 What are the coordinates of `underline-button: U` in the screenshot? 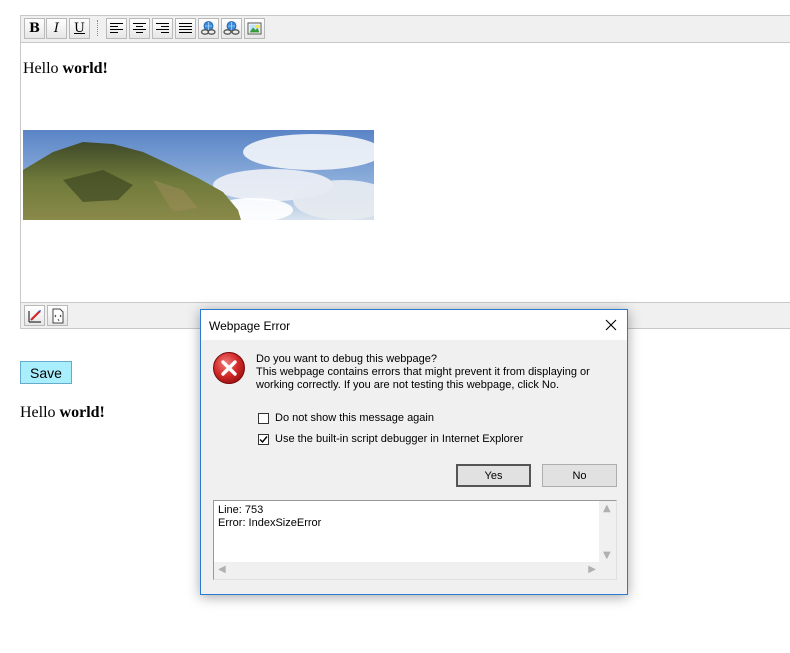 It's located at (79, 28).